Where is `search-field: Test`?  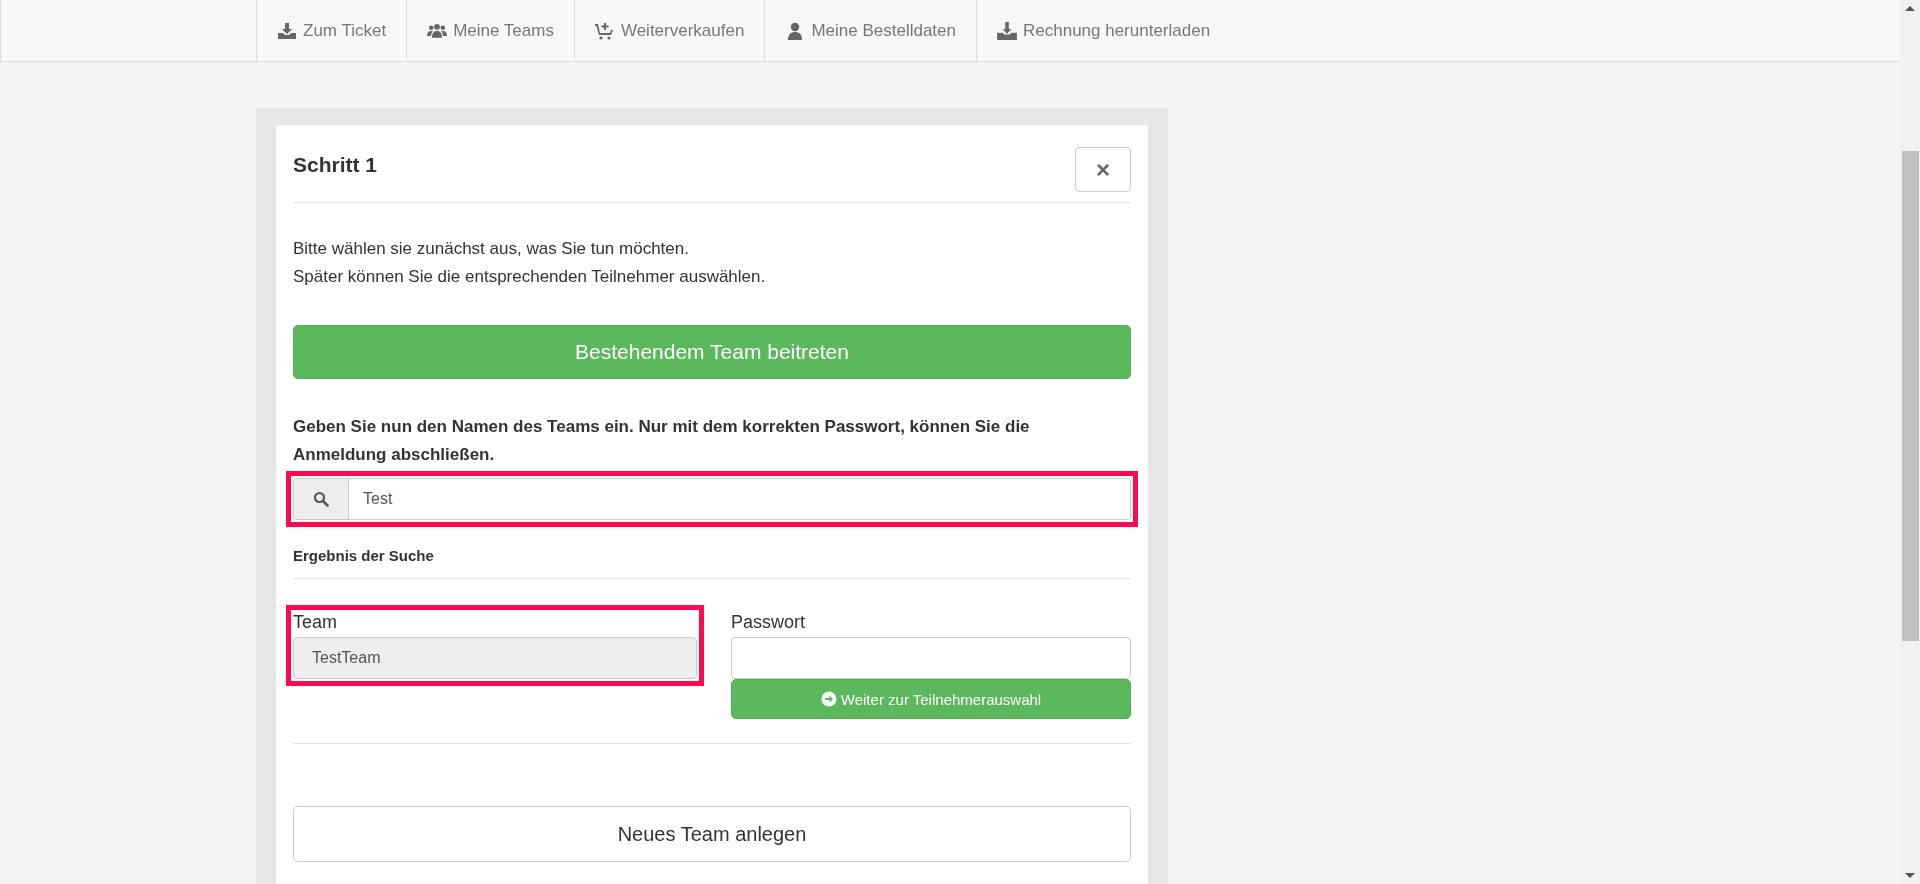
search-field: Test is located at coordinates (712, 499).